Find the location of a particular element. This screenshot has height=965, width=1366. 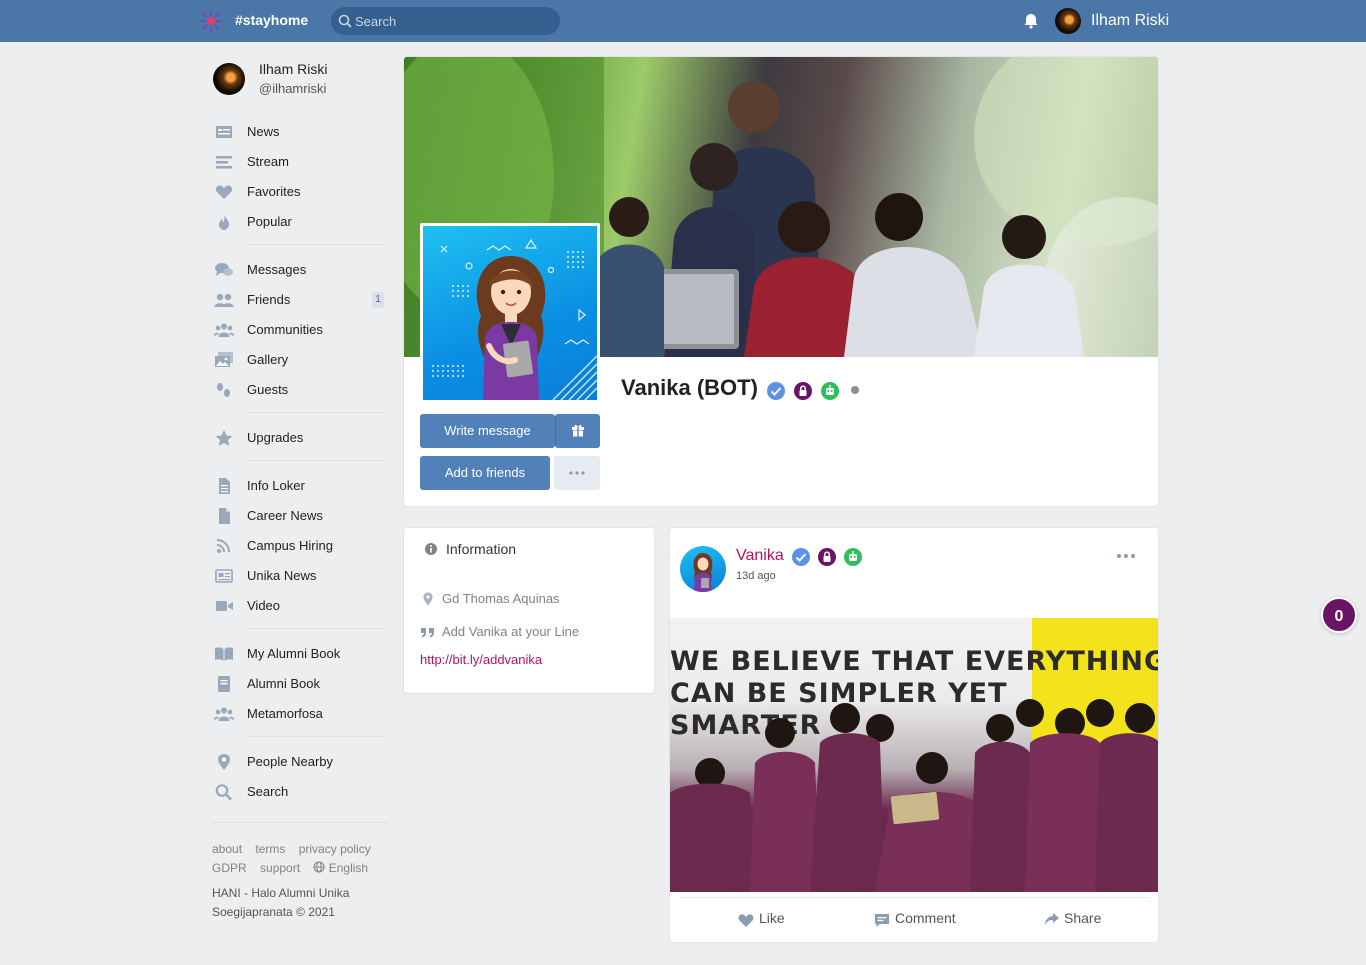

sidebar-item-upgrades: Upgrades is located at coordinates (300, 438).